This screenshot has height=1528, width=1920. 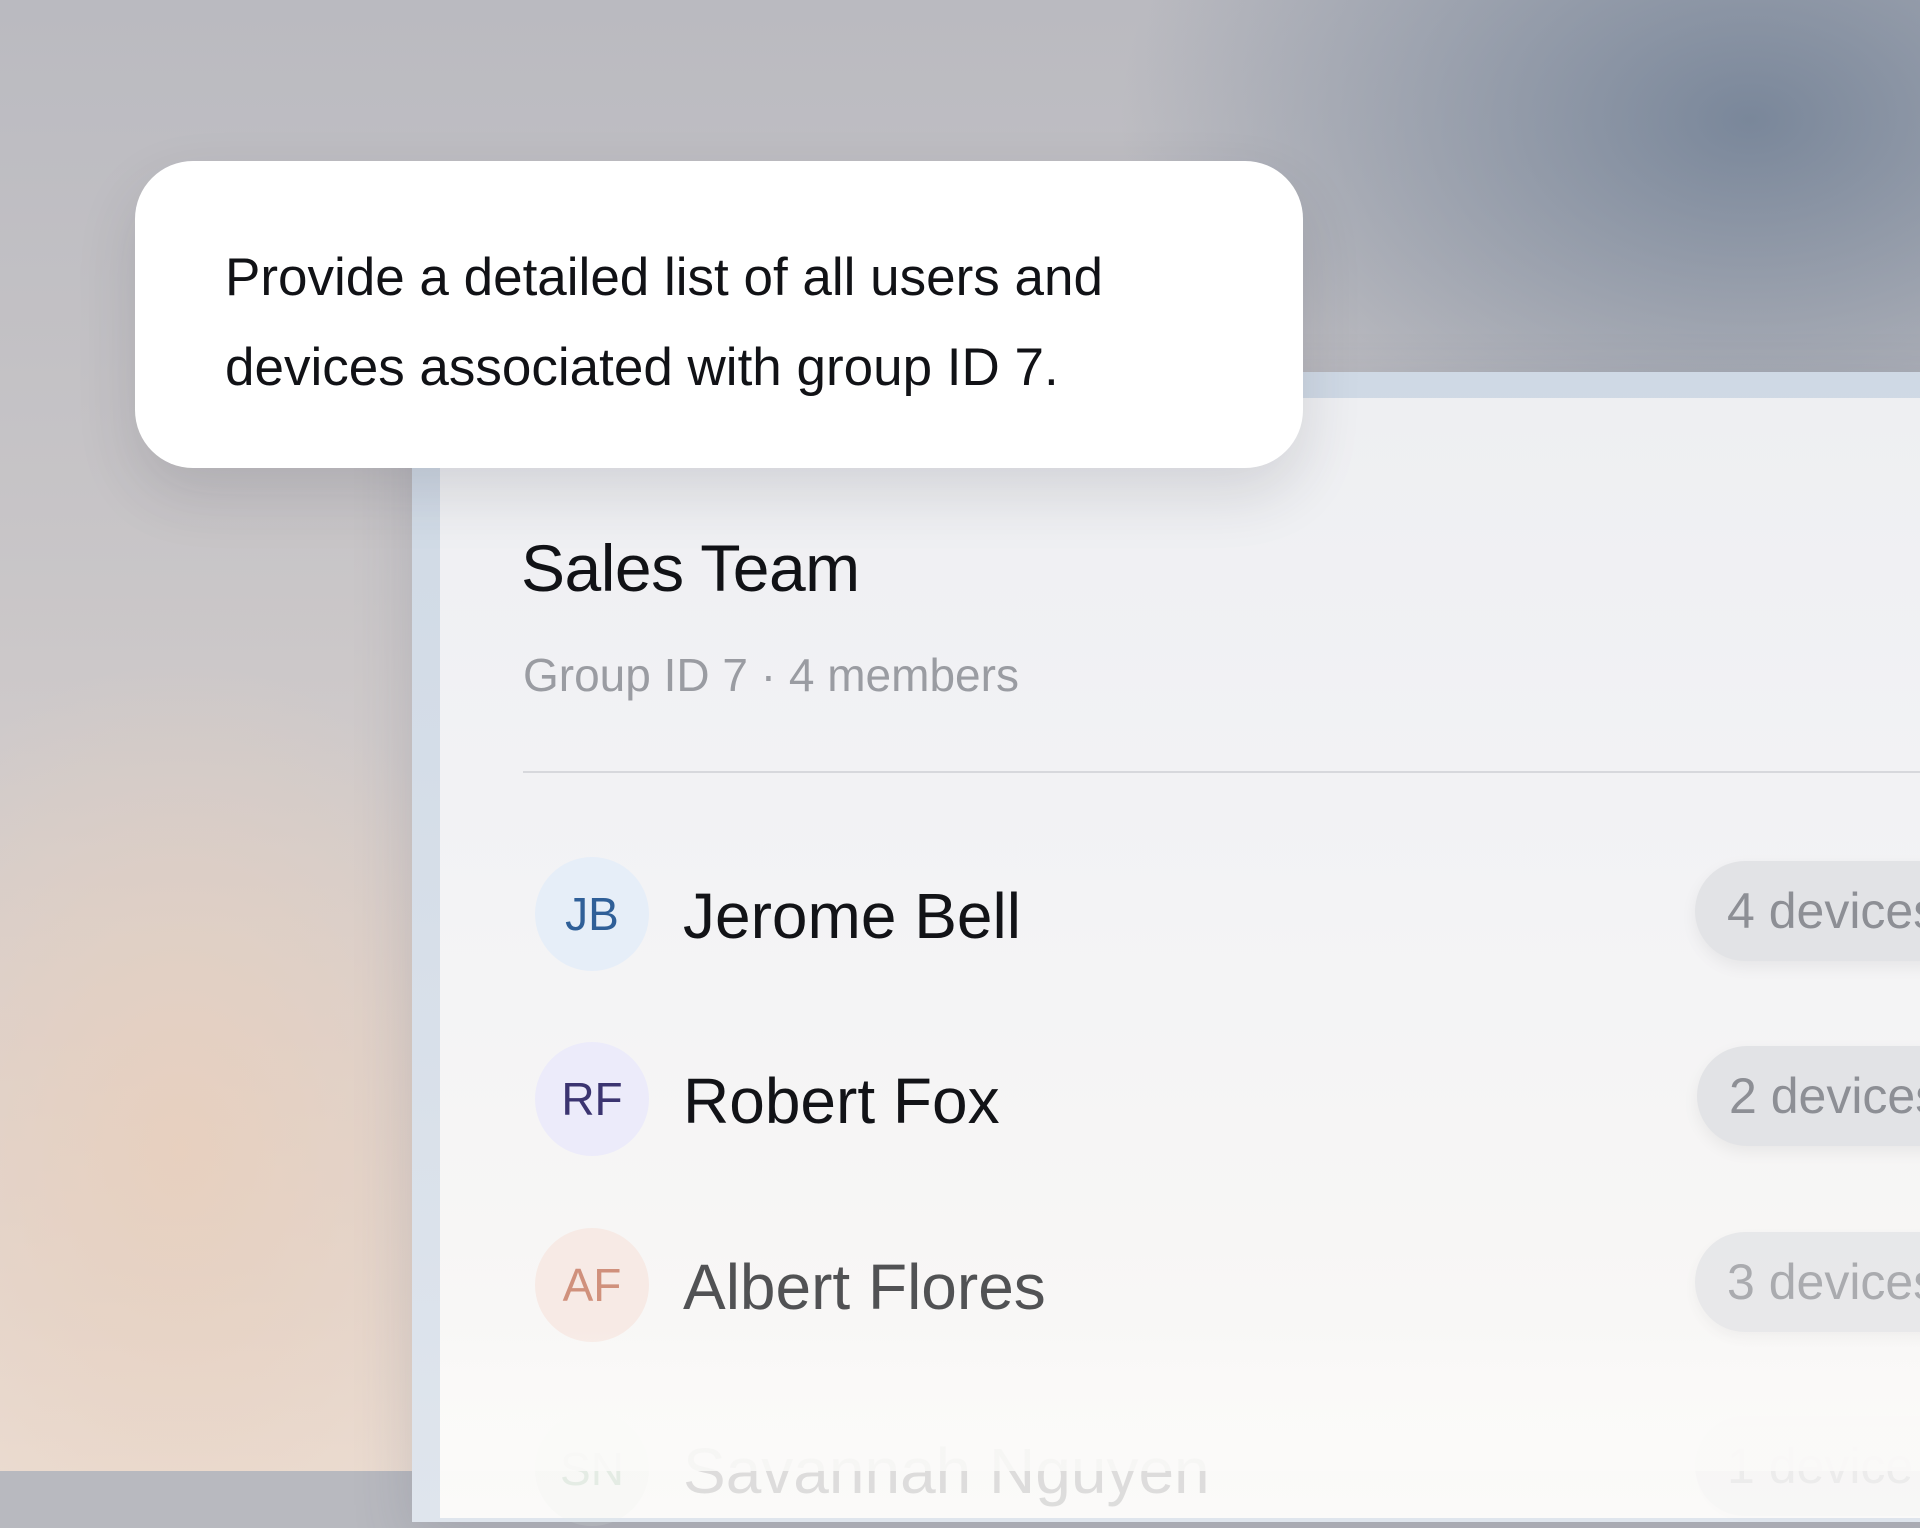 I want to click on device-count-badge: 1 device, so click(x=1807, y=1466).